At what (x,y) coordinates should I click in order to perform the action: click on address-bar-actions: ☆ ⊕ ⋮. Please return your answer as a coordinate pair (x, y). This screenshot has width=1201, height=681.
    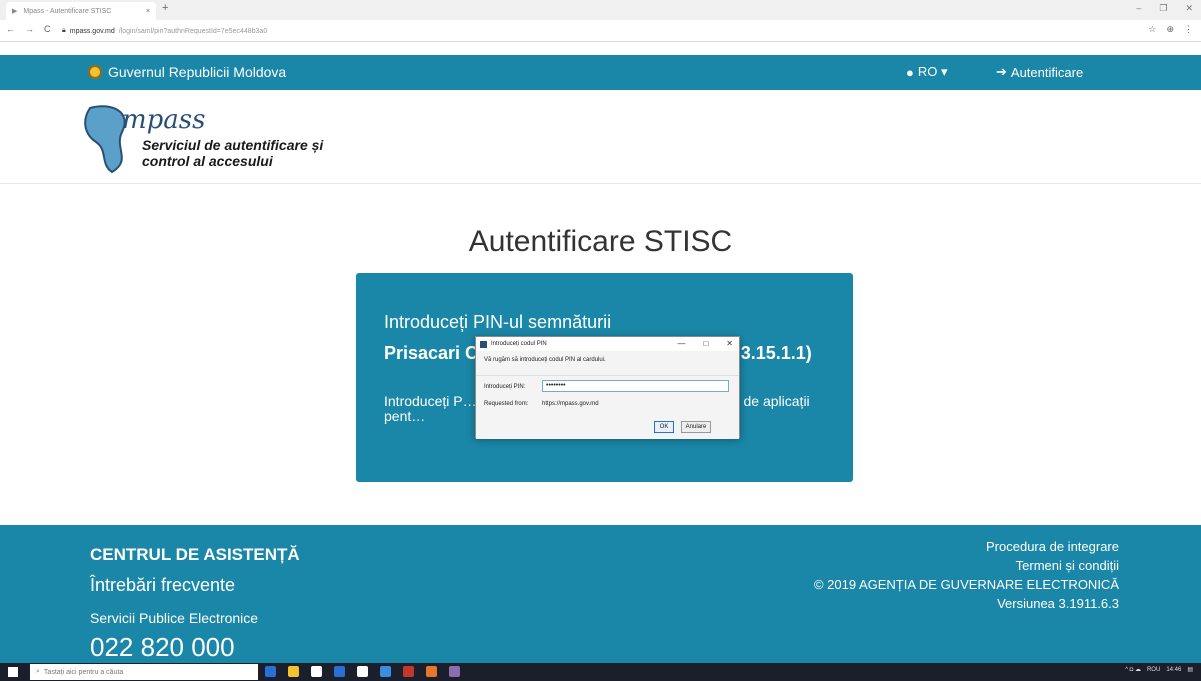
    Looking at the image, I should click on (1170, 29).